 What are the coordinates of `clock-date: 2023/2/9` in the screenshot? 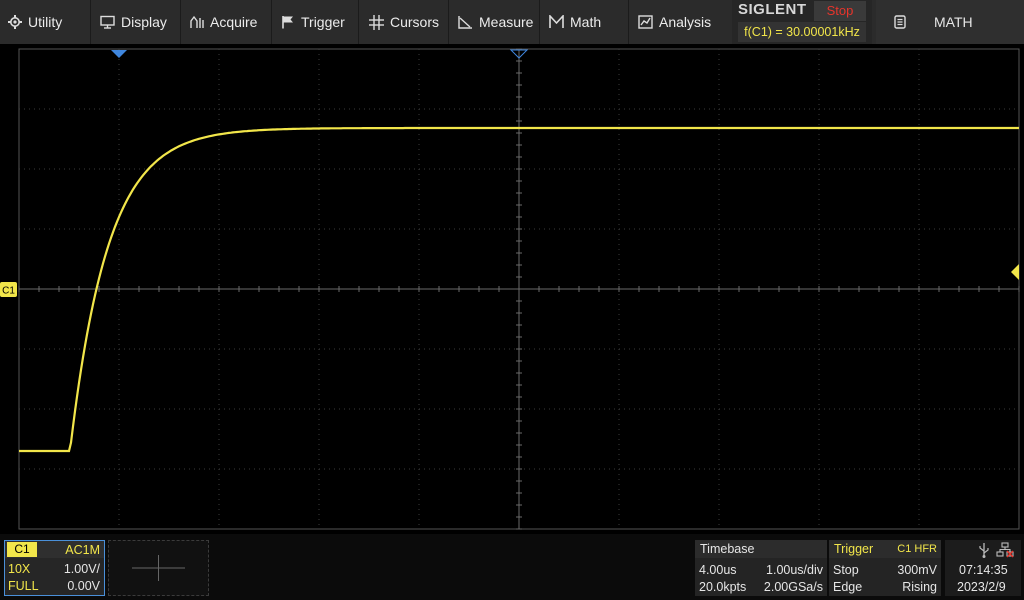 It's located at (981, 587).